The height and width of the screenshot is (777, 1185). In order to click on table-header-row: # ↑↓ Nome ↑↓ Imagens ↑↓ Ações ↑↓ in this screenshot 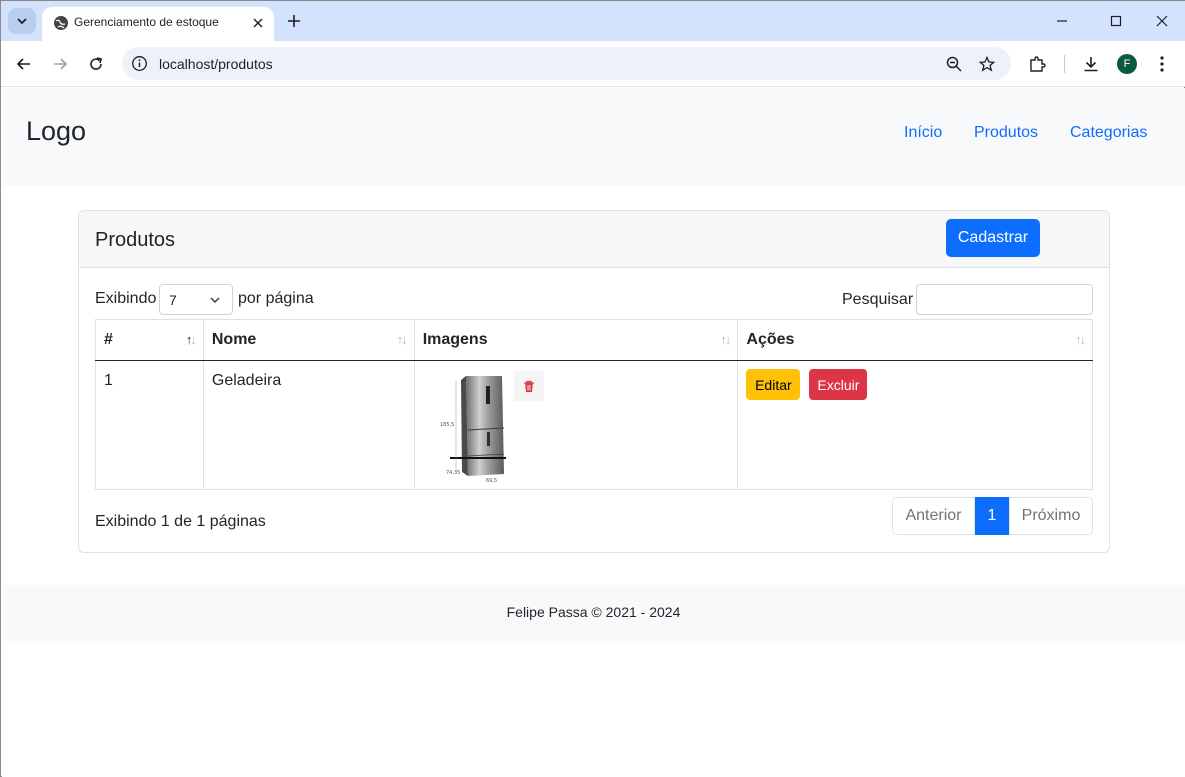, I will do `click(594, 340)`.